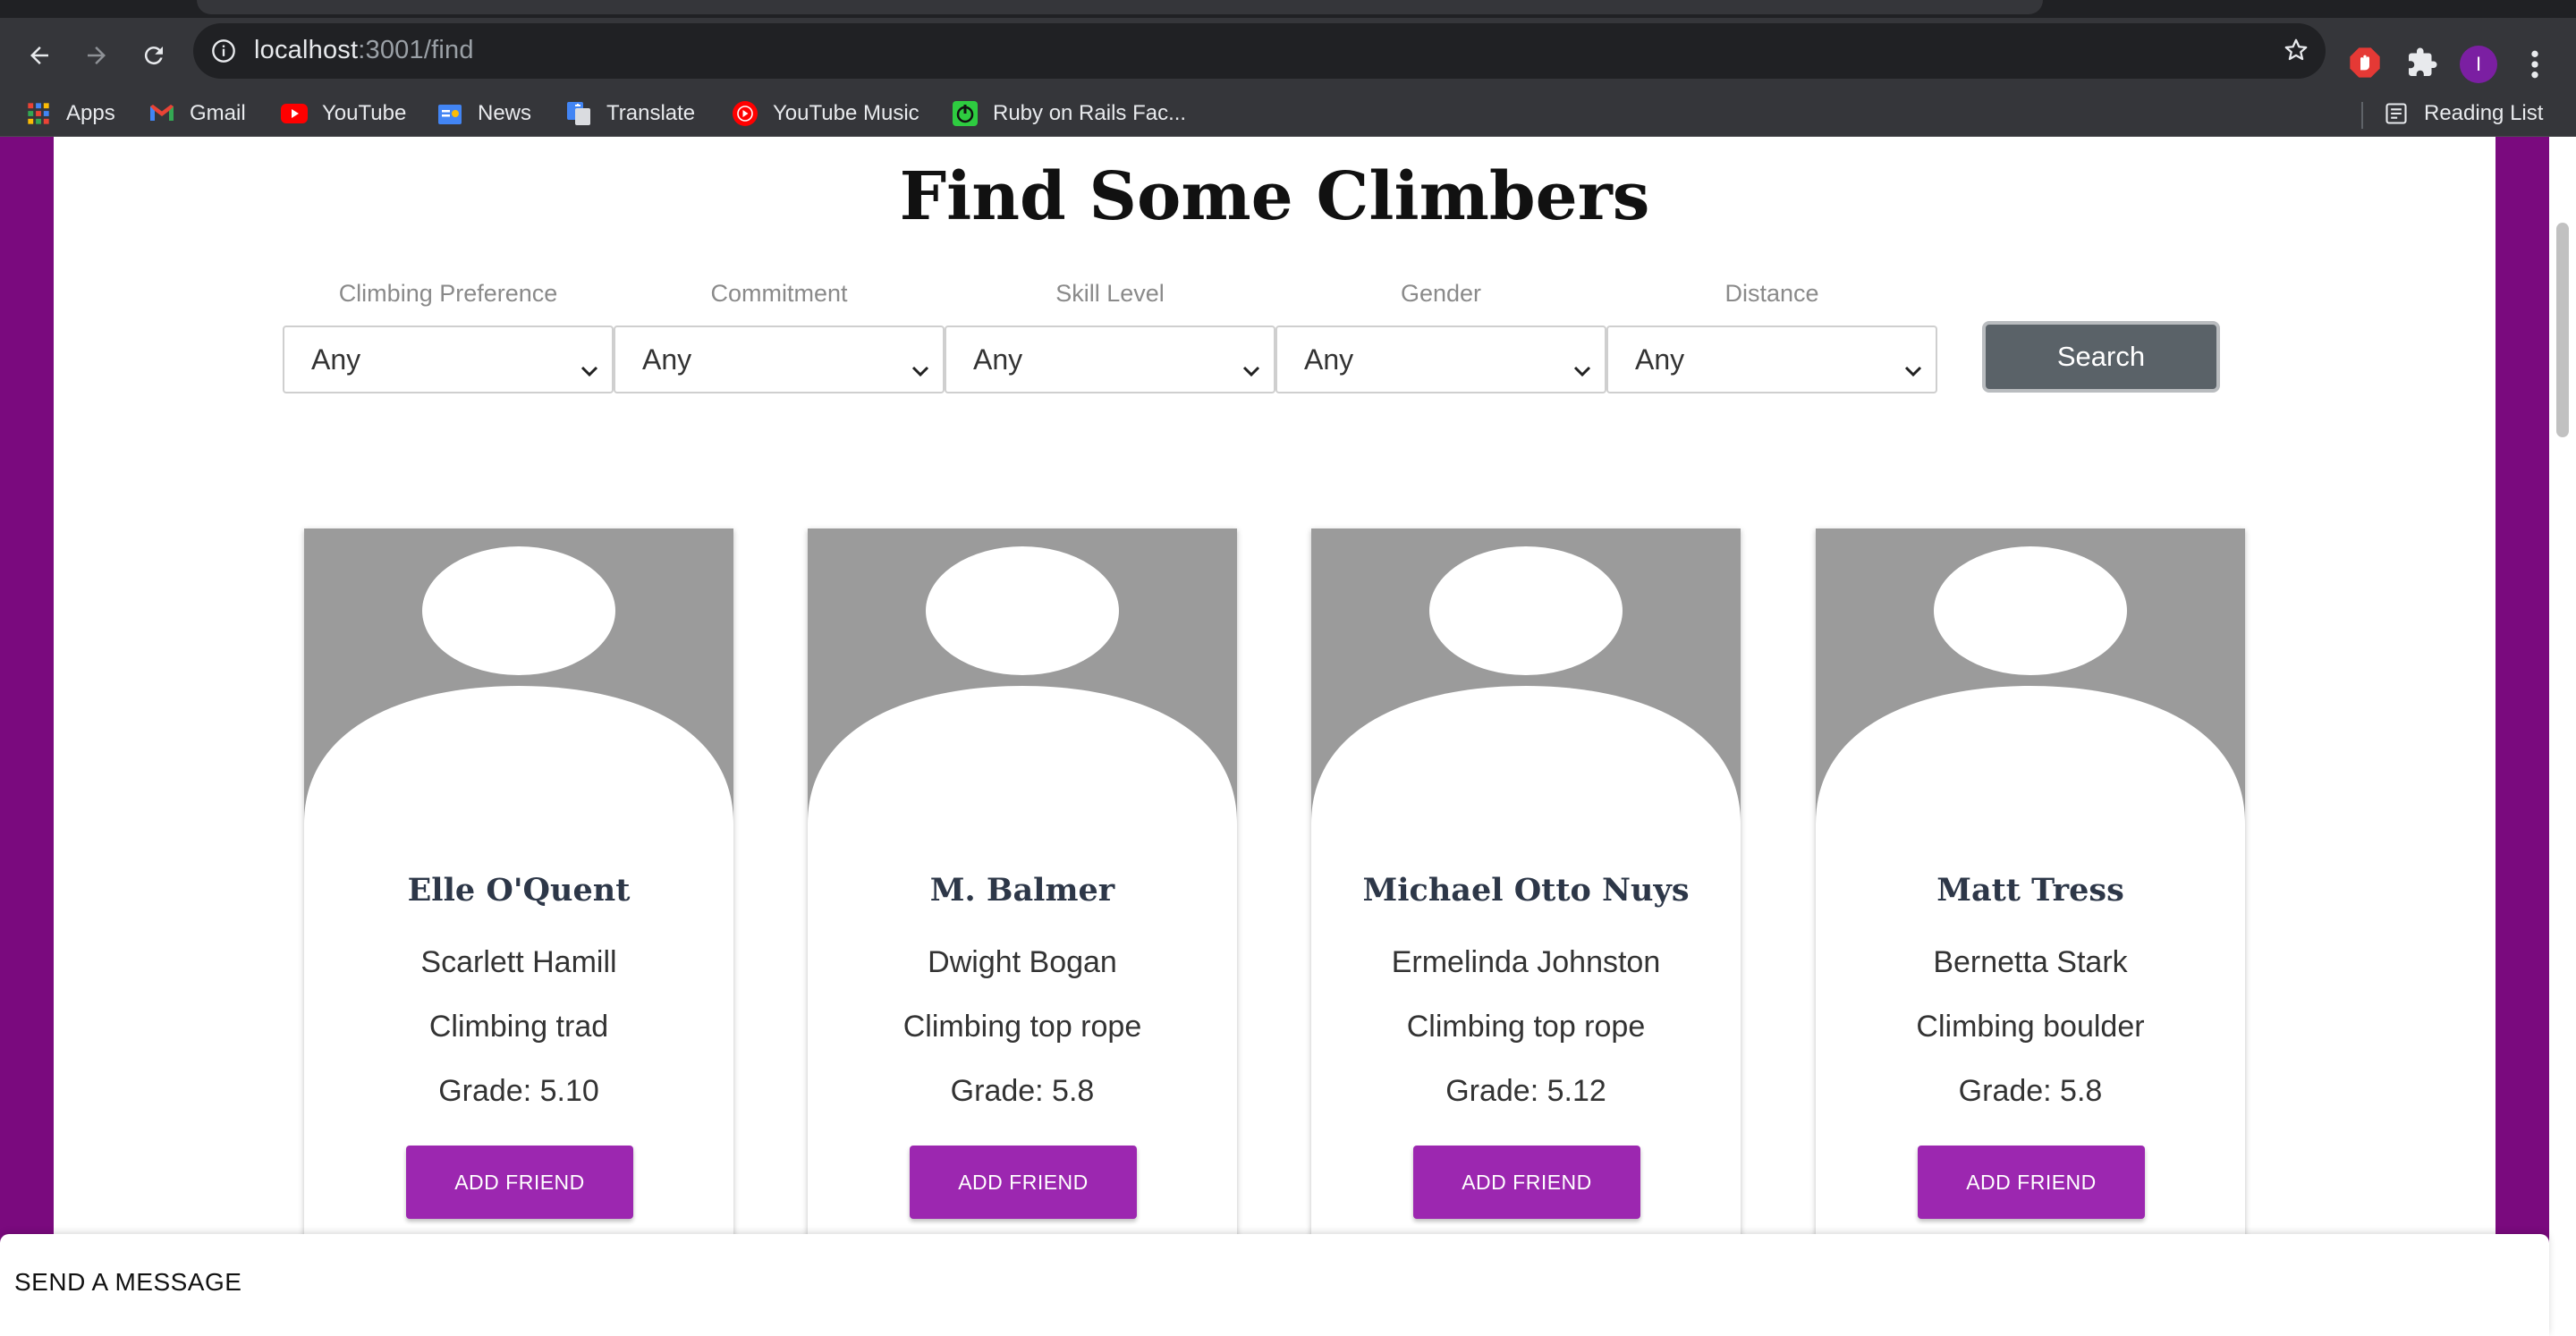  What do you see at coordinates (38, 114) in the screenshot?
I see `apps-grid-icon` at bounding box center [38, 114].